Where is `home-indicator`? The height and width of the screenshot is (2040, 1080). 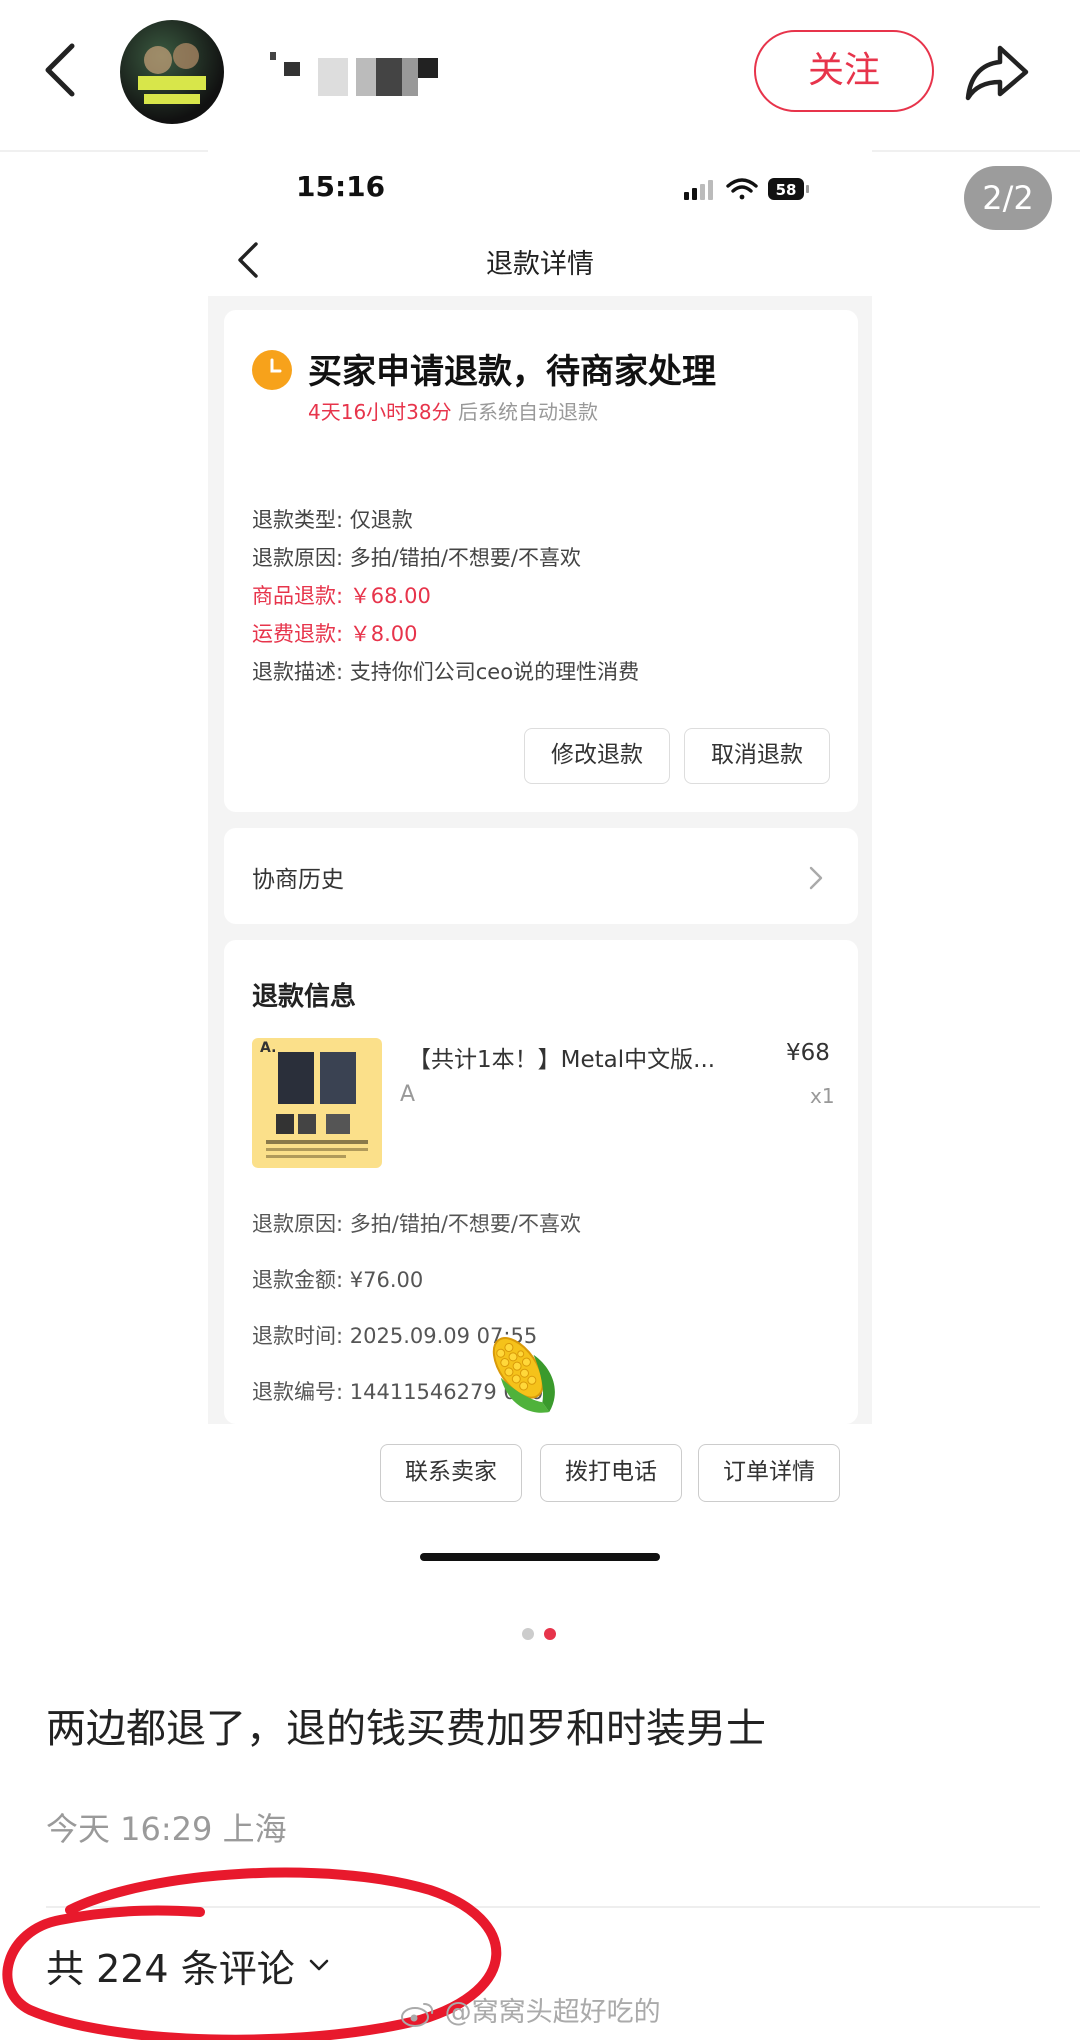
home-indicator is located at coordinates (540, 1557).